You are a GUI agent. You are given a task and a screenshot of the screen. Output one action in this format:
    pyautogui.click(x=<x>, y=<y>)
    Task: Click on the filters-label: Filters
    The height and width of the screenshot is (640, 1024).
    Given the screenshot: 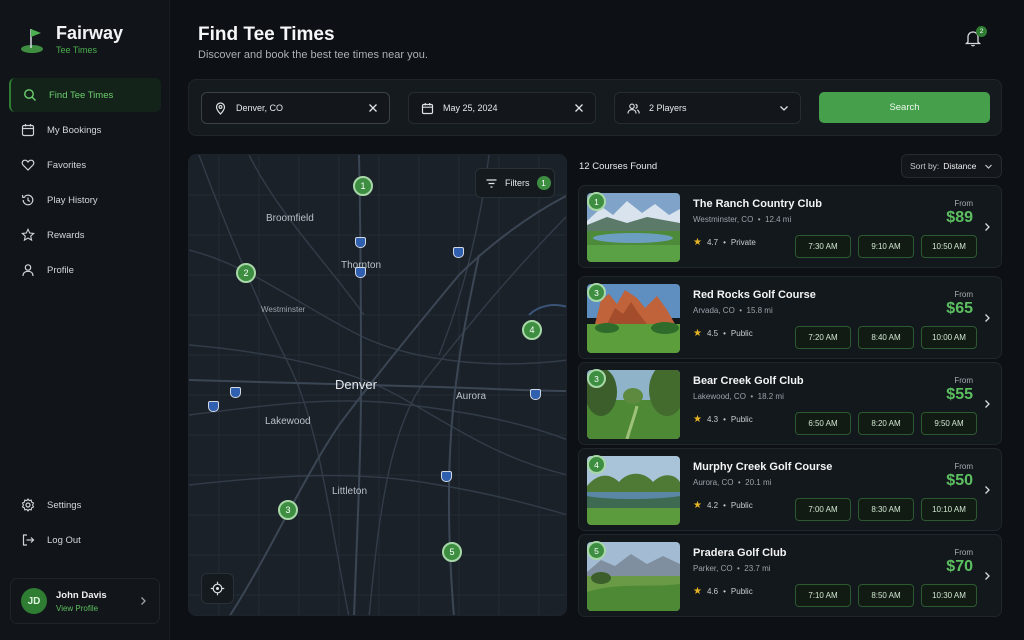 What is the action you would take?
    pyautogui.click(x=517, y=183)
    